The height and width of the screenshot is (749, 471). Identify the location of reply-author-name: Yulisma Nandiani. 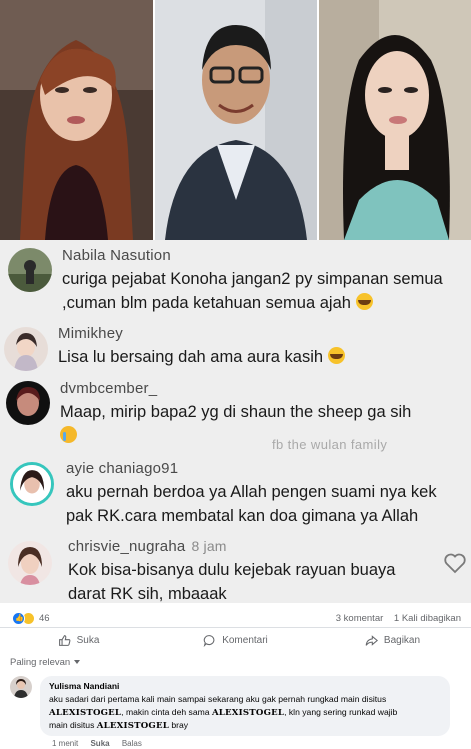
(245, 686).